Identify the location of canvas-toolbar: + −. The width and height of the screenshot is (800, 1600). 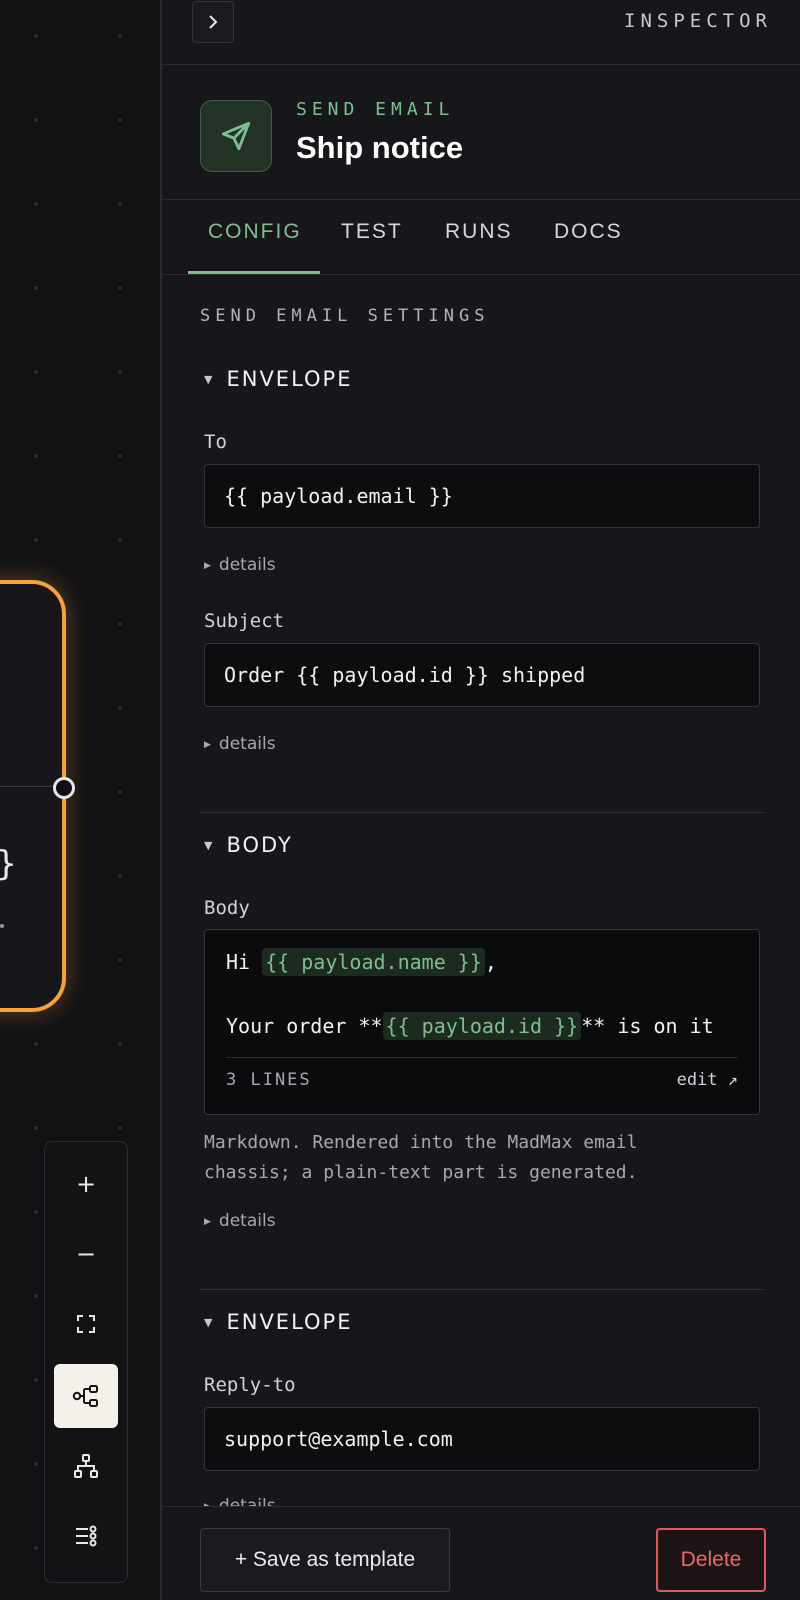
(86, 1362).